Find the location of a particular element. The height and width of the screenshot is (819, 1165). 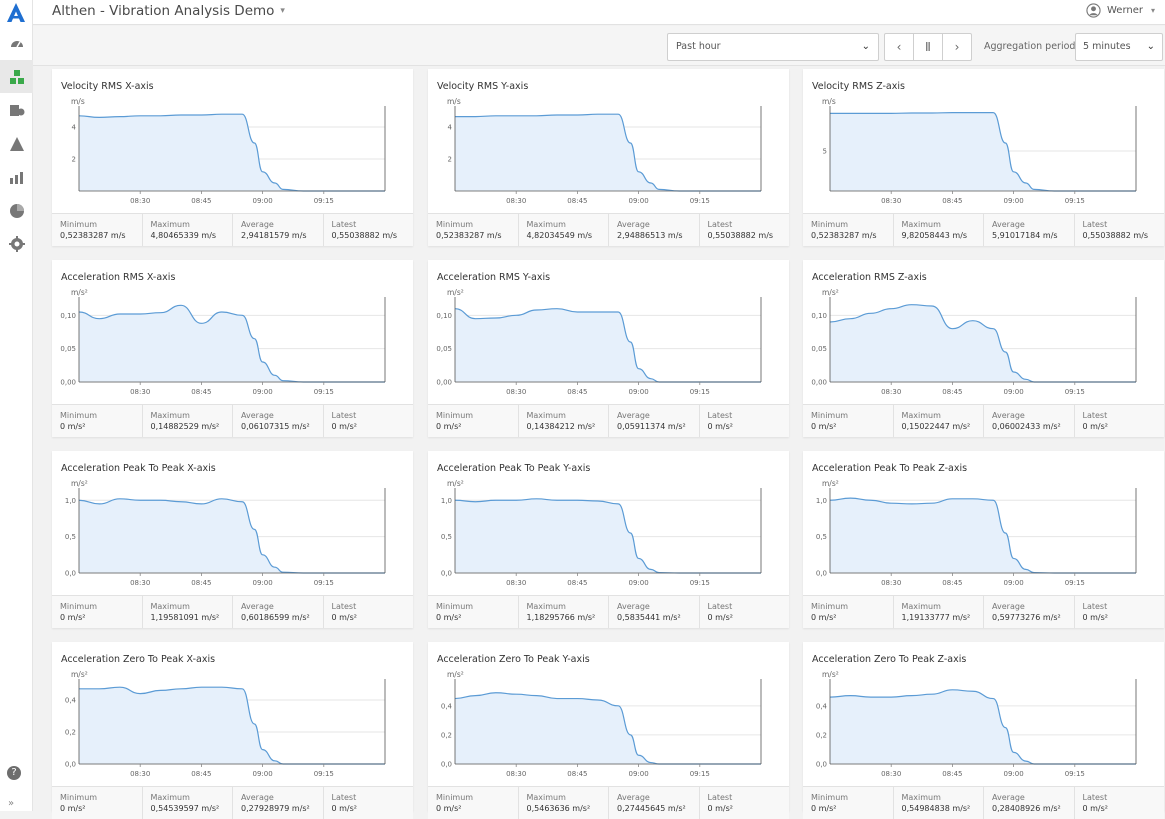

area-chart: m/s² 0,0 0,2 0,4 08:30 08:45 09:00 09:15 is located at coordinates (976, 724).